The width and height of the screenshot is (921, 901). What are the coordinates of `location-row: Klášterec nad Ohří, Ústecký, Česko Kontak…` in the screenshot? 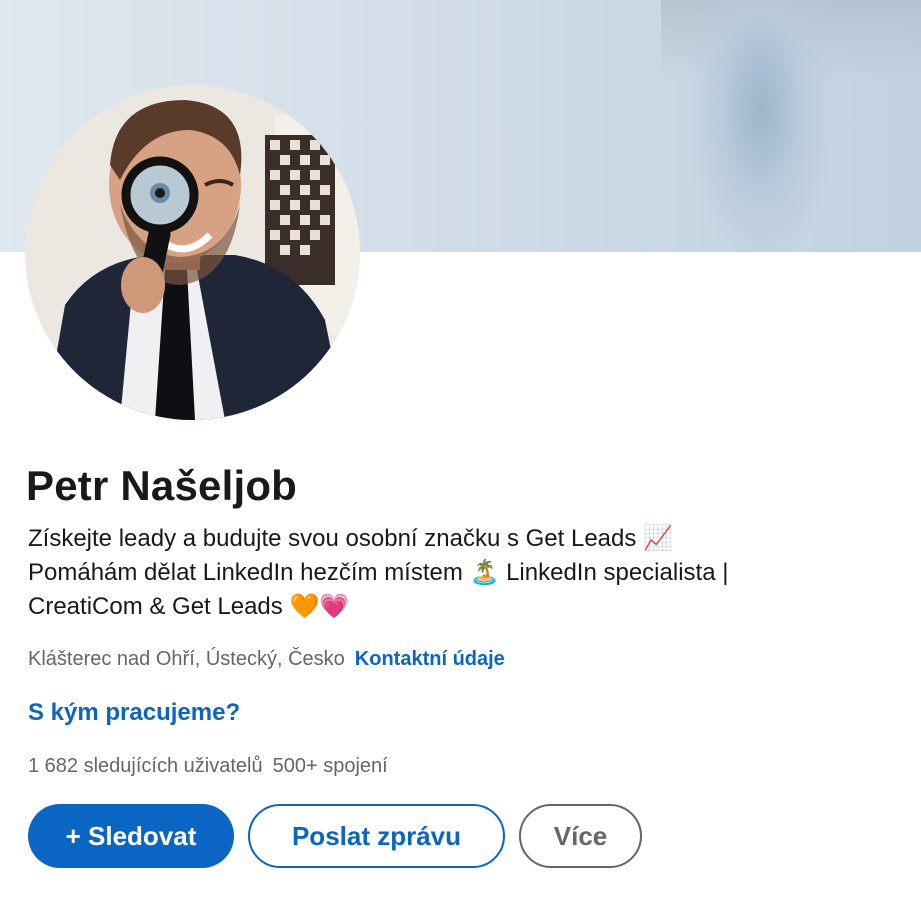 It's located at (266, 659).